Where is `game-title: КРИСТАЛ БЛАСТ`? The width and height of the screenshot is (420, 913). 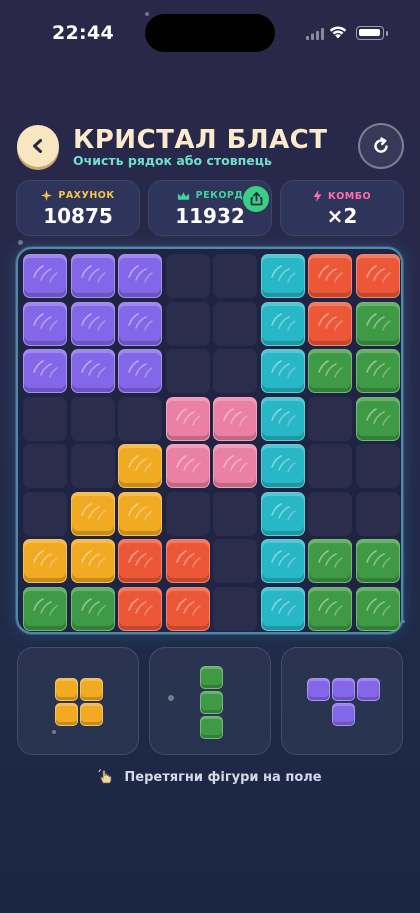 game-title: КРИСТАЛ БЛАСТ is located at coordinates (200, 140).